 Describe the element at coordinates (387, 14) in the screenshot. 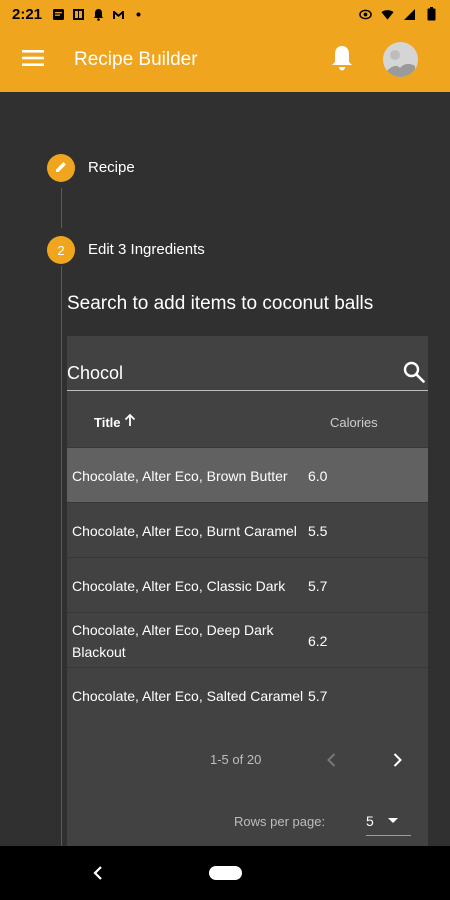

I see `wifi-icon` at that location.